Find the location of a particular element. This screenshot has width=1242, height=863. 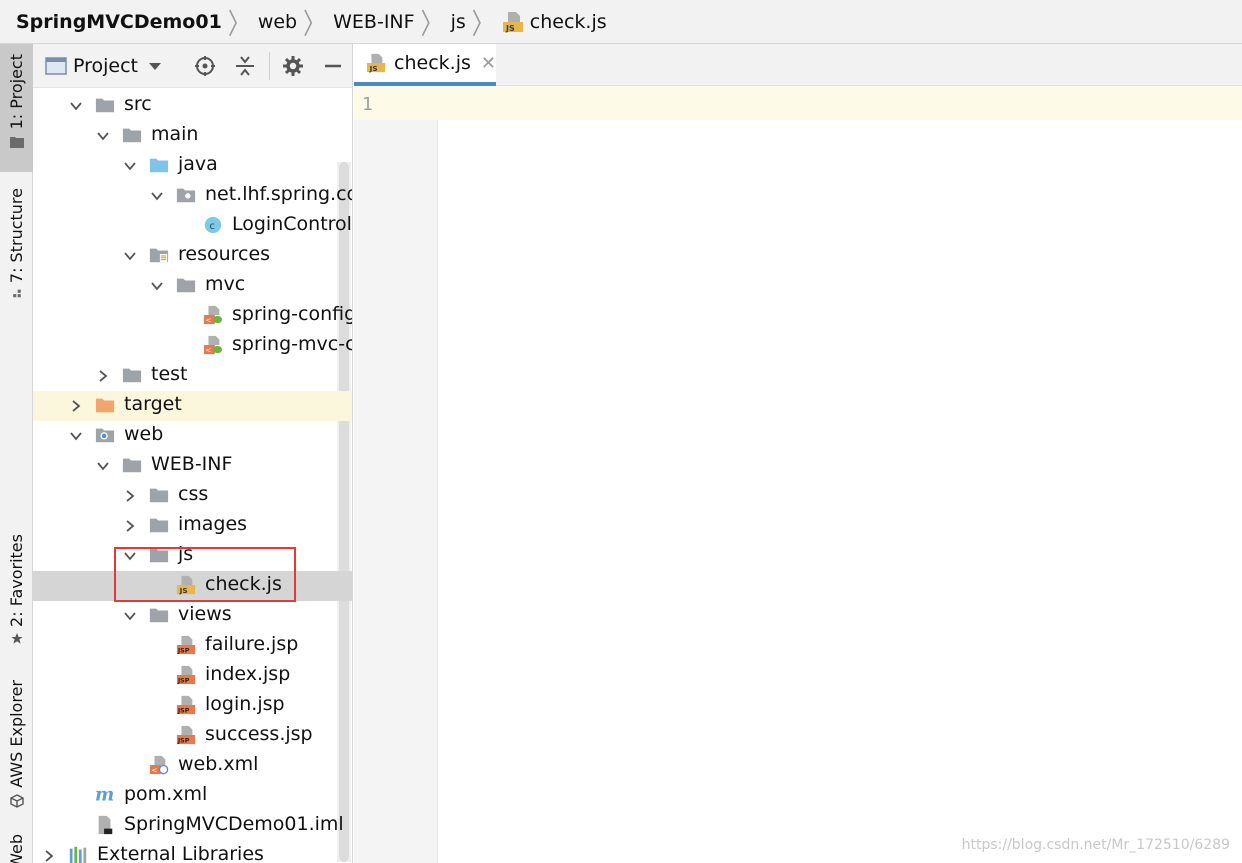

source-folder-icon is located at coordinates (159, 165).